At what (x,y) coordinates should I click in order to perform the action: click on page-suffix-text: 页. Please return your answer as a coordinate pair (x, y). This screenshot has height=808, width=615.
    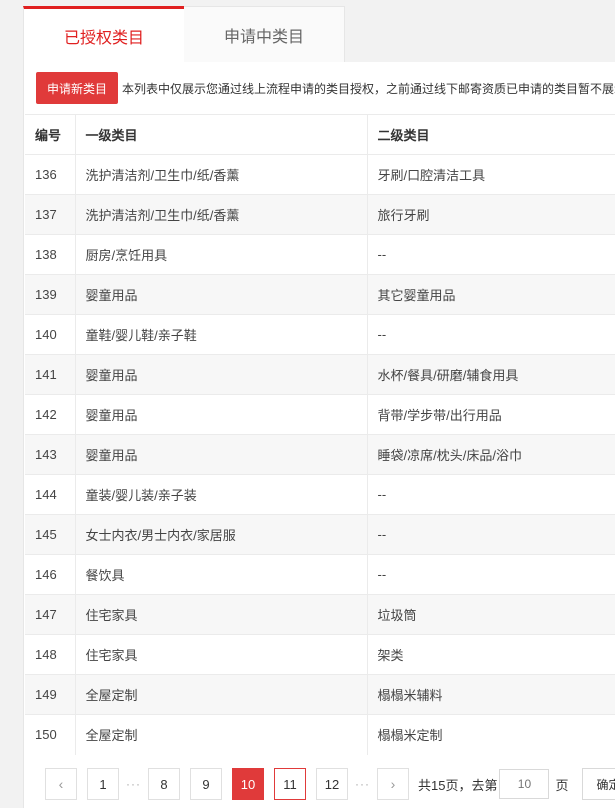
    Looking at the image, I should click on (562, 785).